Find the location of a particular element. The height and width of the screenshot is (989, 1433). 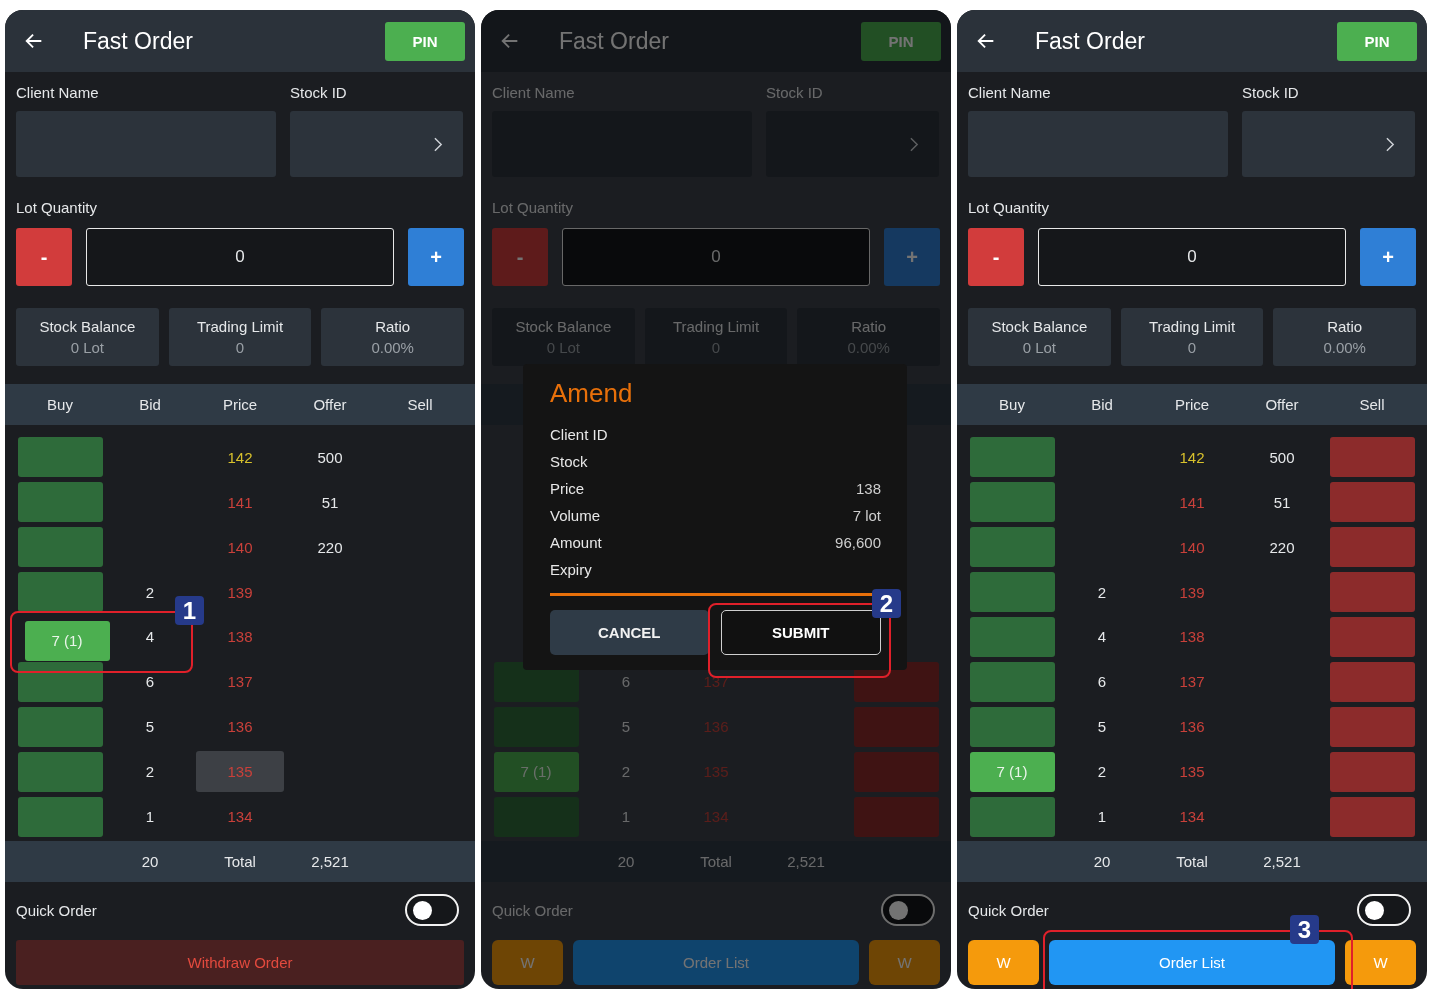

selected-price-highlight: 135 is located at coordinates (240, 772).